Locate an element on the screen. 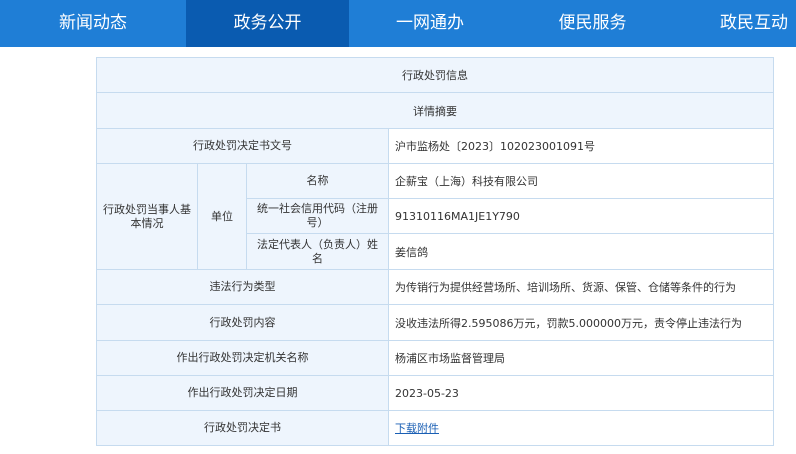 This screenshot has width=796, height=454. table-row: 违法行为类型 为传销行为提供经营场所、培训场所、货源、保管、仓储等条件的行为 is located at coordinates (435, 287).